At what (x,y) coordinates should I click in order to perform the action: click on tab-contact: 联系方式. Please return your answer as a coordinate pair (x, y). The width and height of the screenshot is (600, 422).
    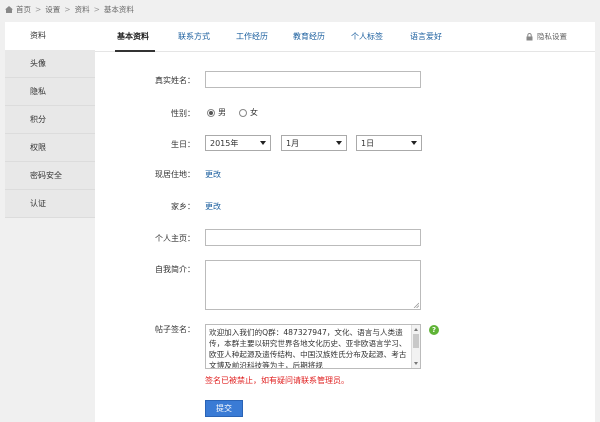
    Looking at the image, I should click on (194, 37).